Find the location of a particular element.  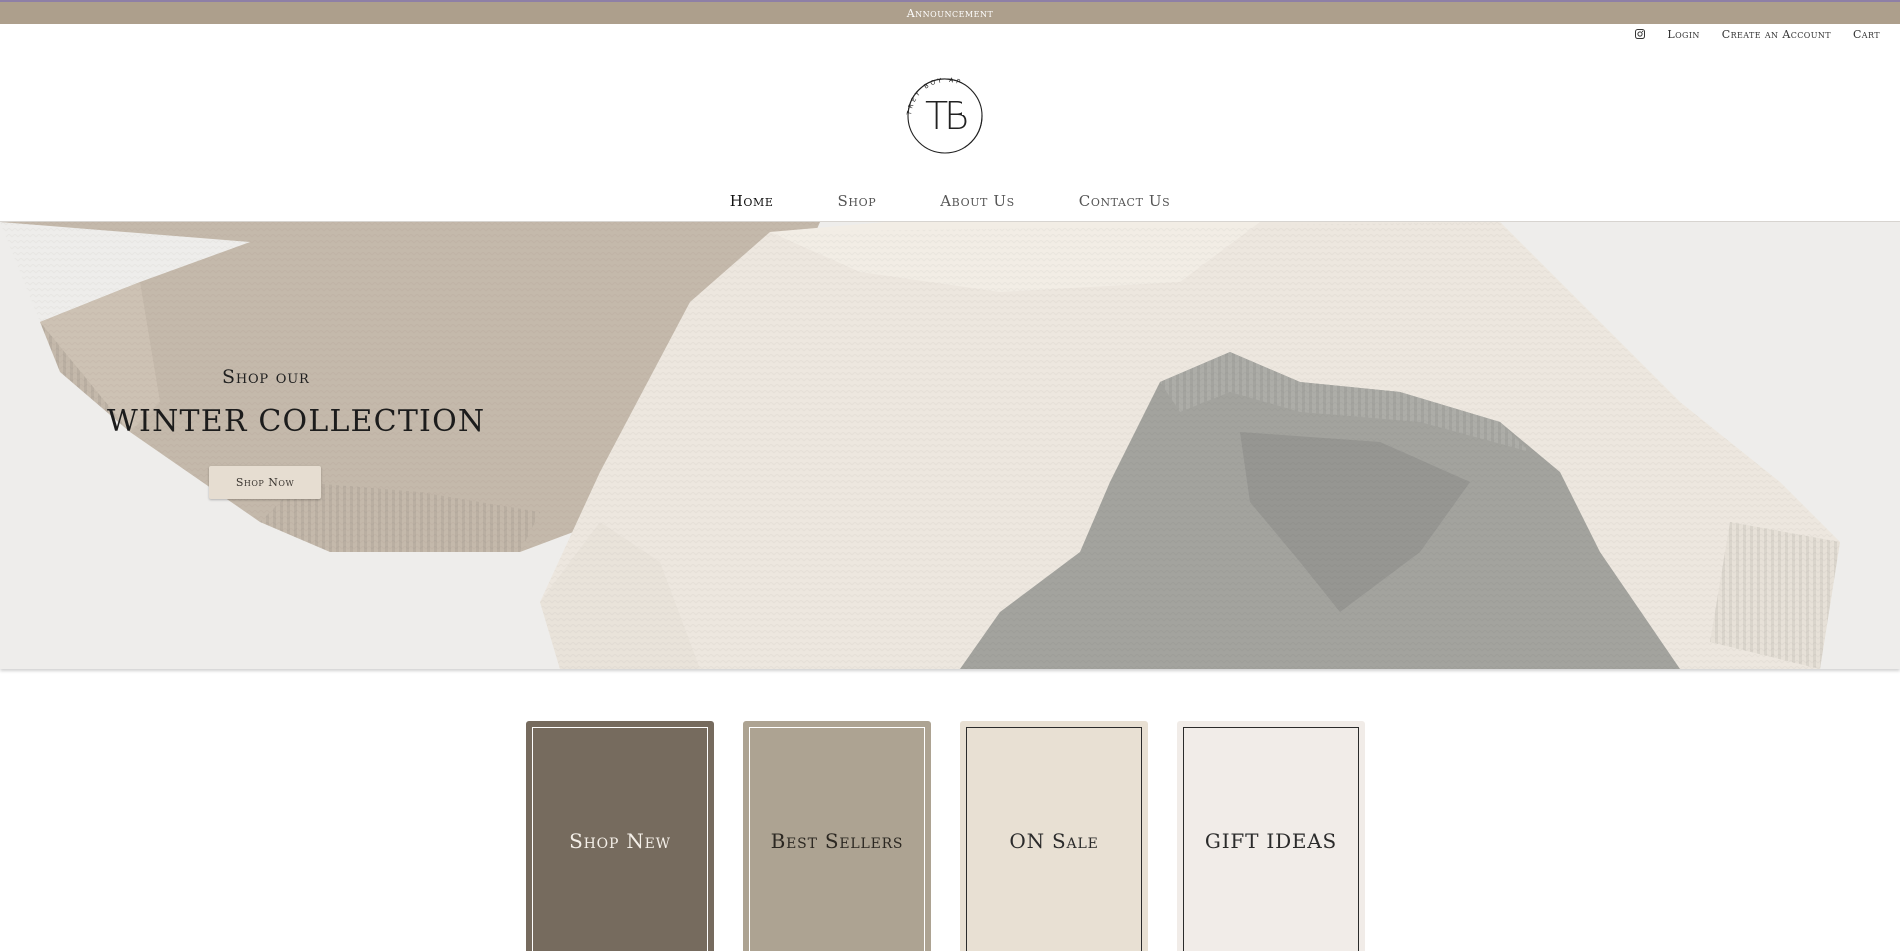

nav-shop: Shop is located at coordinates (857, 203).